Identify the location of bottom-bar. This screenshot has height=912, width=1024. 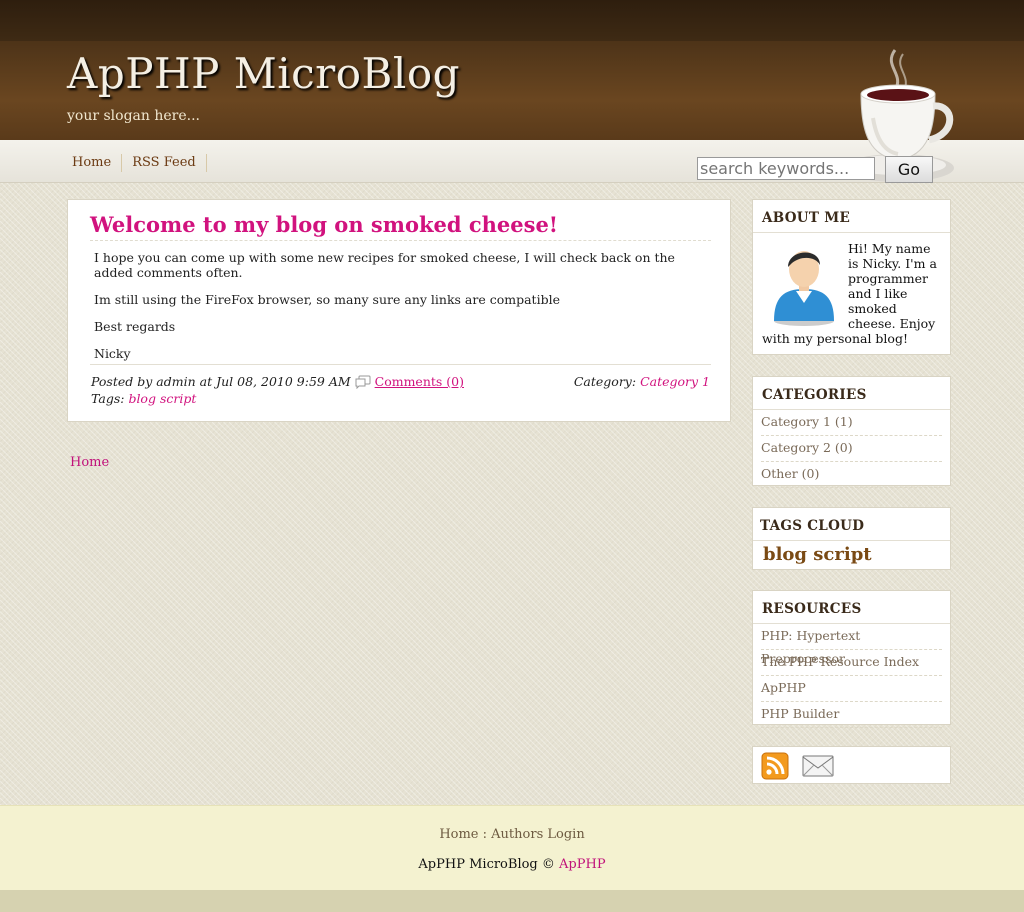
(512, 901).